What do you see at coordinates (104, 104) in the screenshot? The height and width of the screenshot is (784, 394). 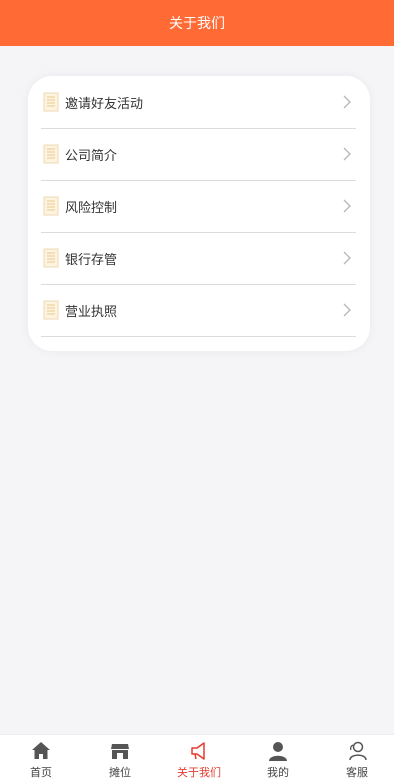 I see `menu-item-label: 邀请好友活动` at bounding box center [104, 104].